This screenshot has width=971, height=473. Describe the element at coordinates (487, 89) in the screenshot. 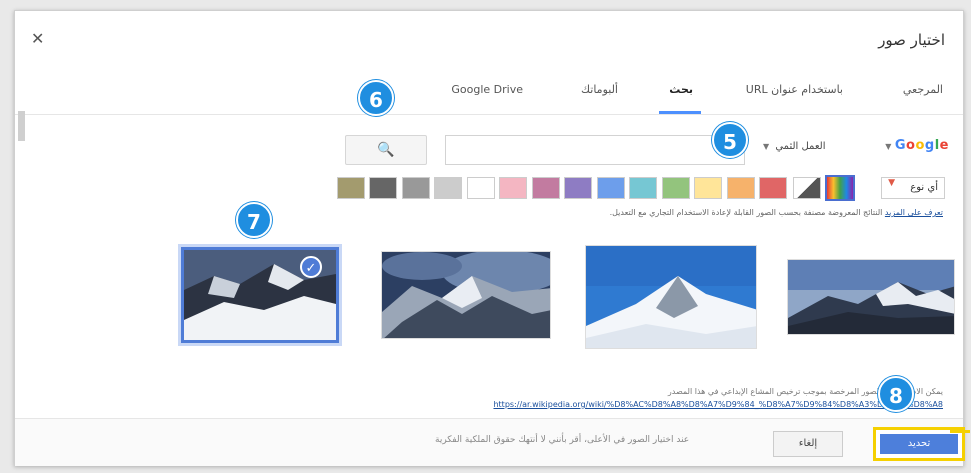

I see `tab-google-drive: Google Drive` at that location.